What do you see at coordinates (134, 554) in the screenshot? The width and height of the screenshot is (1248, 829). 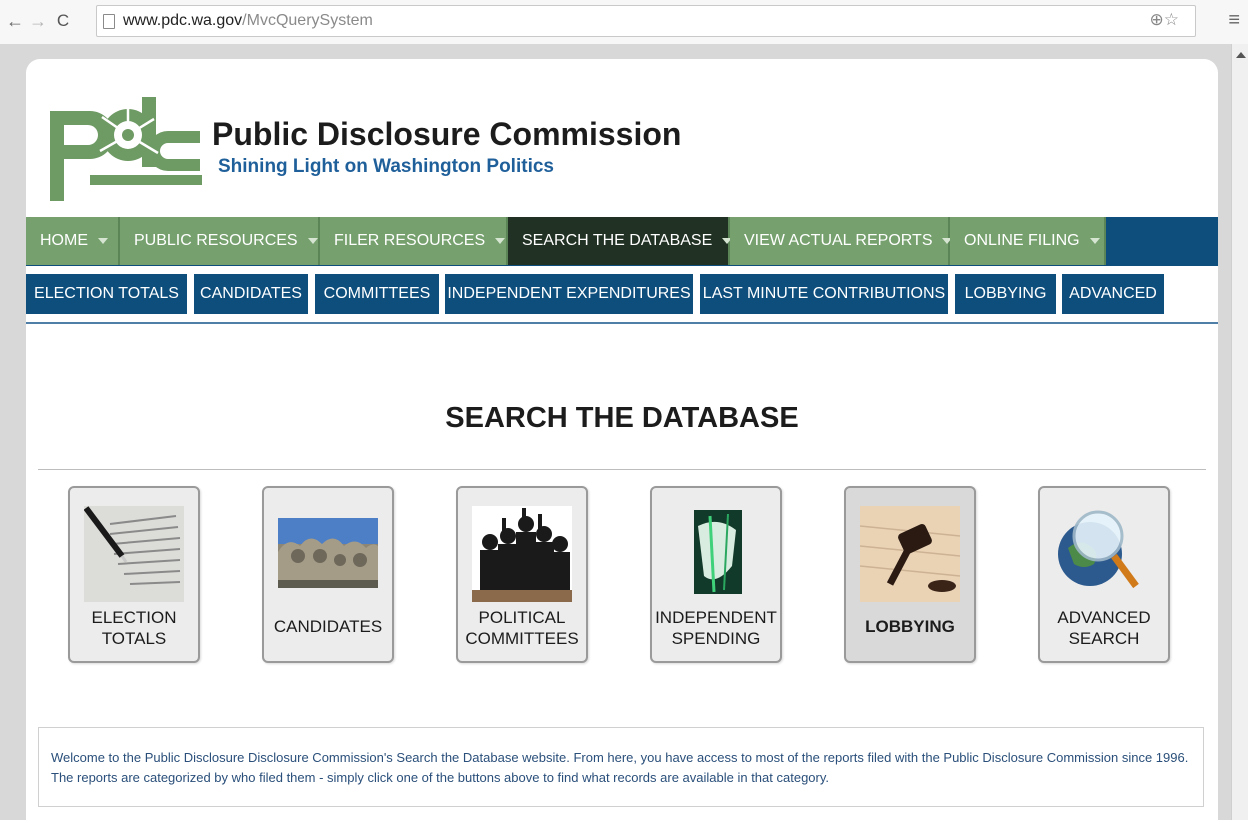 I see `document-pen-icon` at bounding box center [134, 554].